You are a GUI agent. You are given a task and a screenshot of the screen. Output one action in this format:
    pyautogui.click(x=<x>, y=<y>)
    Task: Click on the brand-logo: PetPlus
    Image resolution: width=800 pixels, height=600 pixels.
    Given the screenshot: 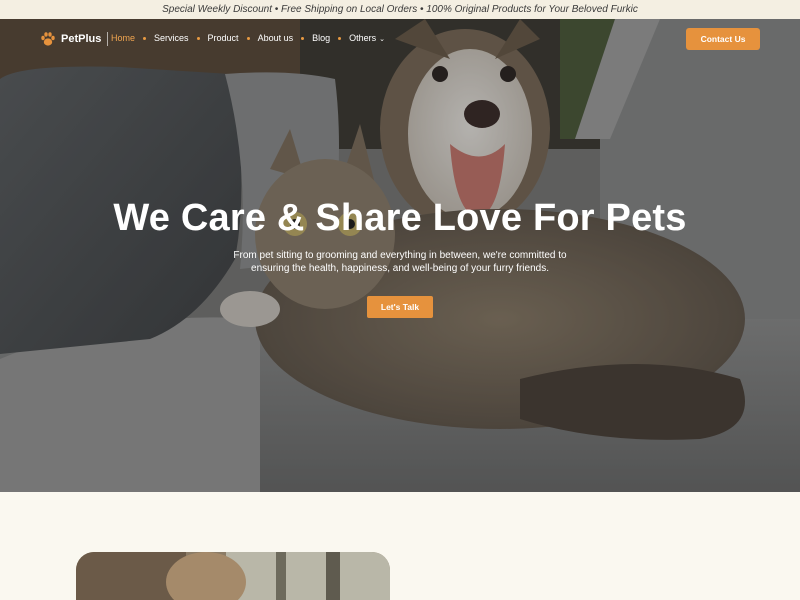 What is the action you would take?
    pyautogui.click(x=74, y=39)
    